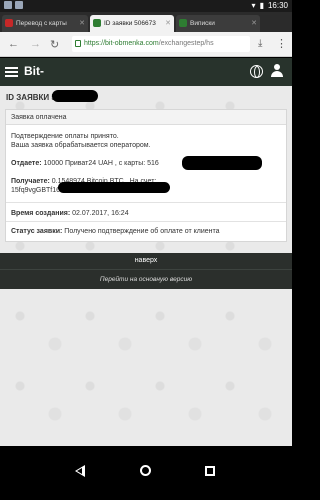 The height and width of the screenshot is (500, 320). What do you see at coordinates (35, 44) in the screenshot?
I see `forward-arrow-icon: →` at bounding box center [35, 44].